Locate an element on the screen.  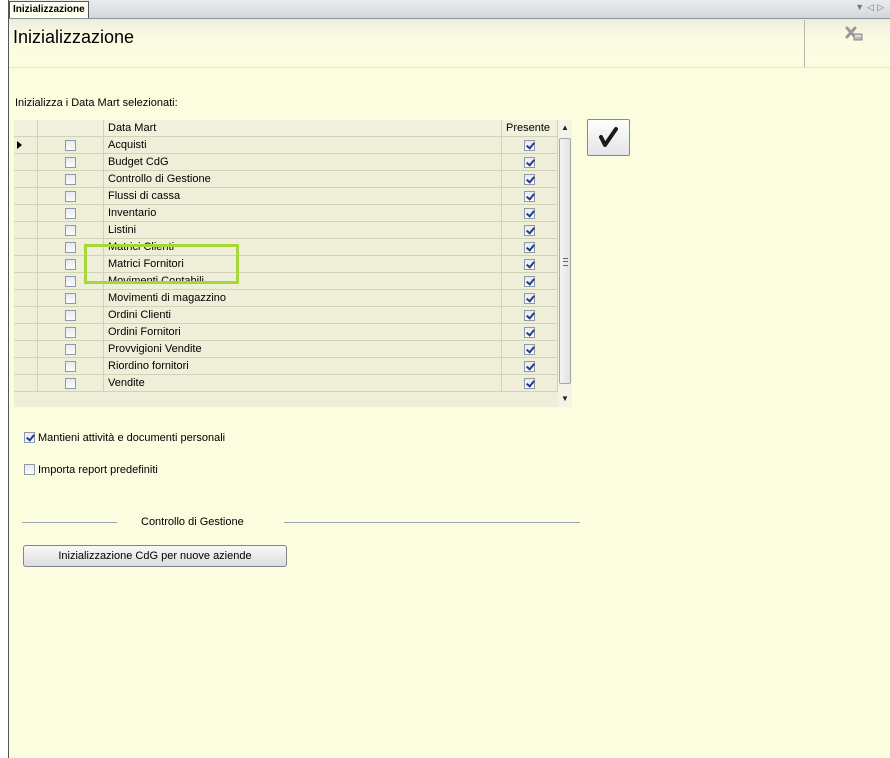
table-row: Budget CdG is located at coordinates (286, 162).